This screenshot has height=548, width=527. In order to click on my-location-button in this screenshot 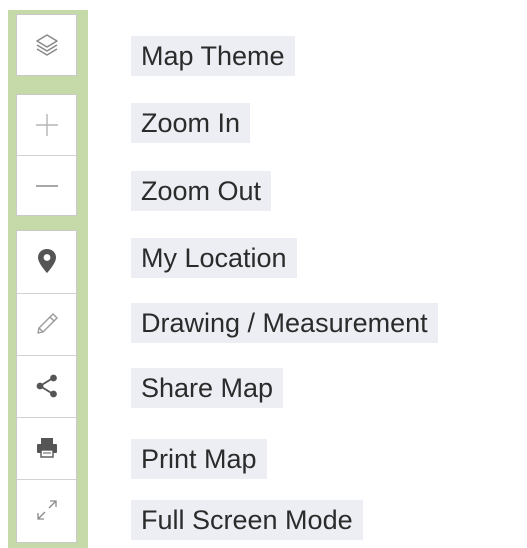, I will do `click(46, 261)`.